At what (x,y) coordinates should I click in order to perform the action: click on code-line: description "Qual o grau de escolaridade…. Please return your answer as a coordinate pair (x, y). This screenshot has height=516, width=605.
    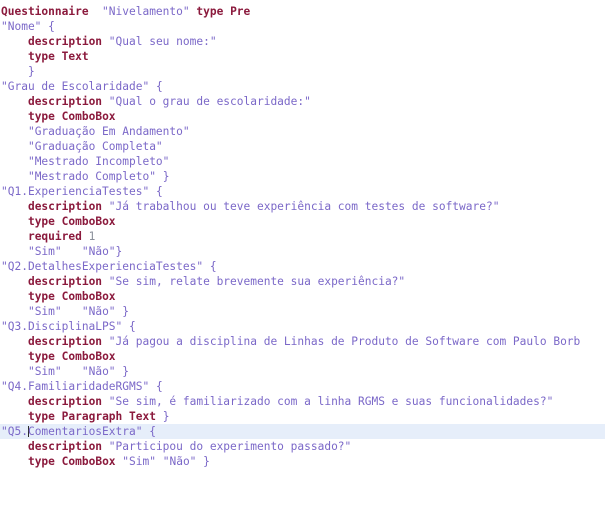
    Looking at the image, I should click on (302, 101).